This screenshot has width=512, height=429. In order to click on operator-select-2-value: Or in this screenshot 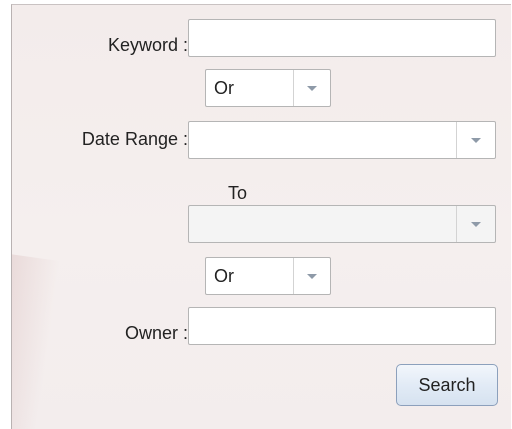, I will do `click(224, 276)`.